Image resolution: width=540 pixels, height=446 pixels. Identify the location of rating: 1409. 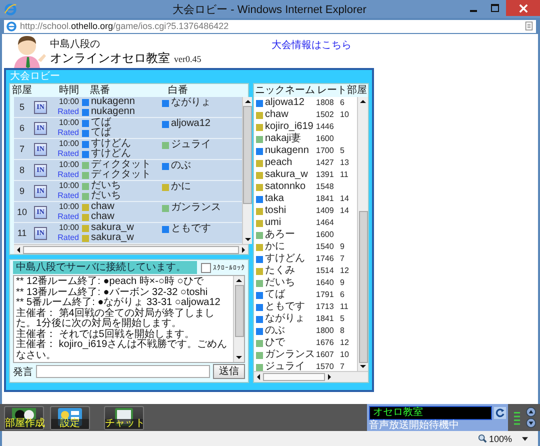
(325, 211).